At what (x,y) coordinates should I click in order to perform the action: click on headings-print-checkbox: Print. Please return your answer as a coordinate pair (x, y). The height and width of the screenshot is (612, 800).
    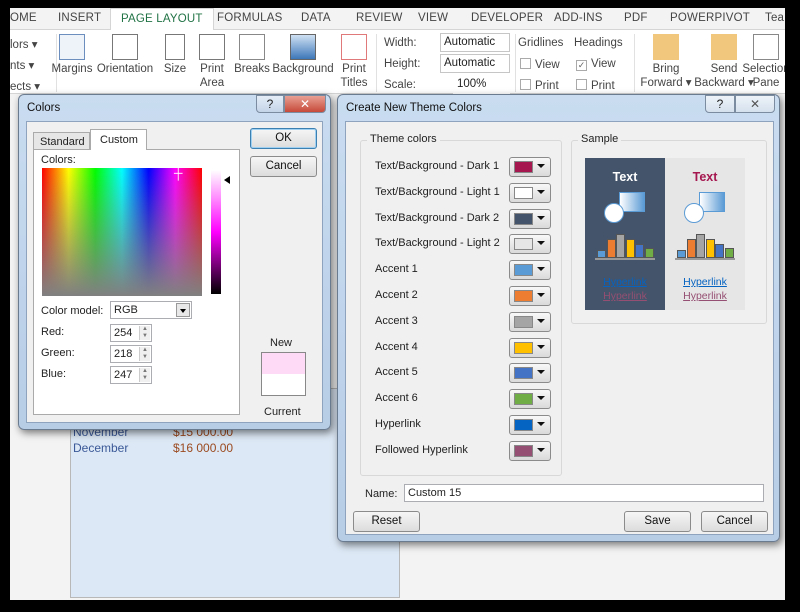
    Looking at the image, I should click on (595, 85).